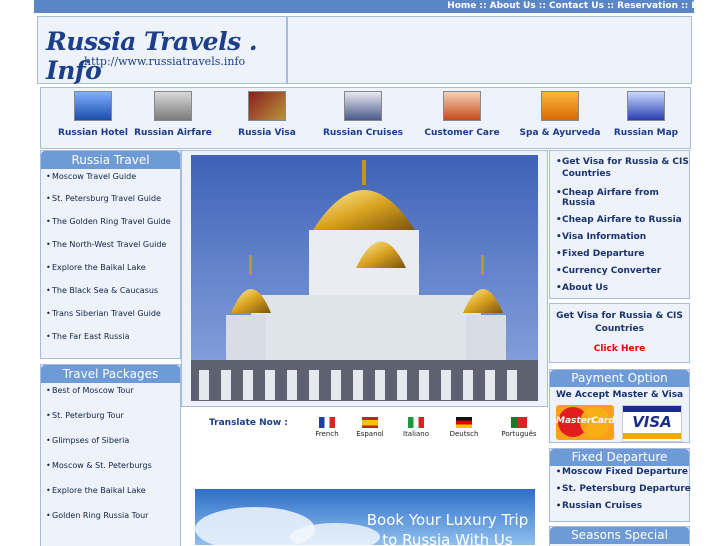  I want to click on category-russia-visa: Russia Visa, so click(267, 114).